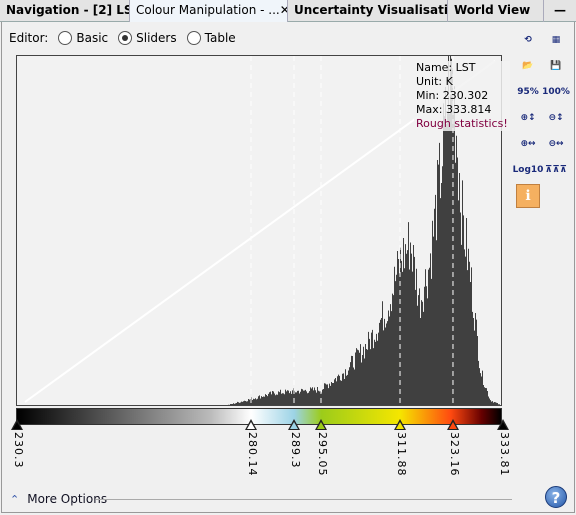 This screenshot has height=515, width=576. What do you see at coordinates (15, 499) in the screenshot?
I see `chevron-up-double-icon: ⌃` at bounding box center [15, 499].